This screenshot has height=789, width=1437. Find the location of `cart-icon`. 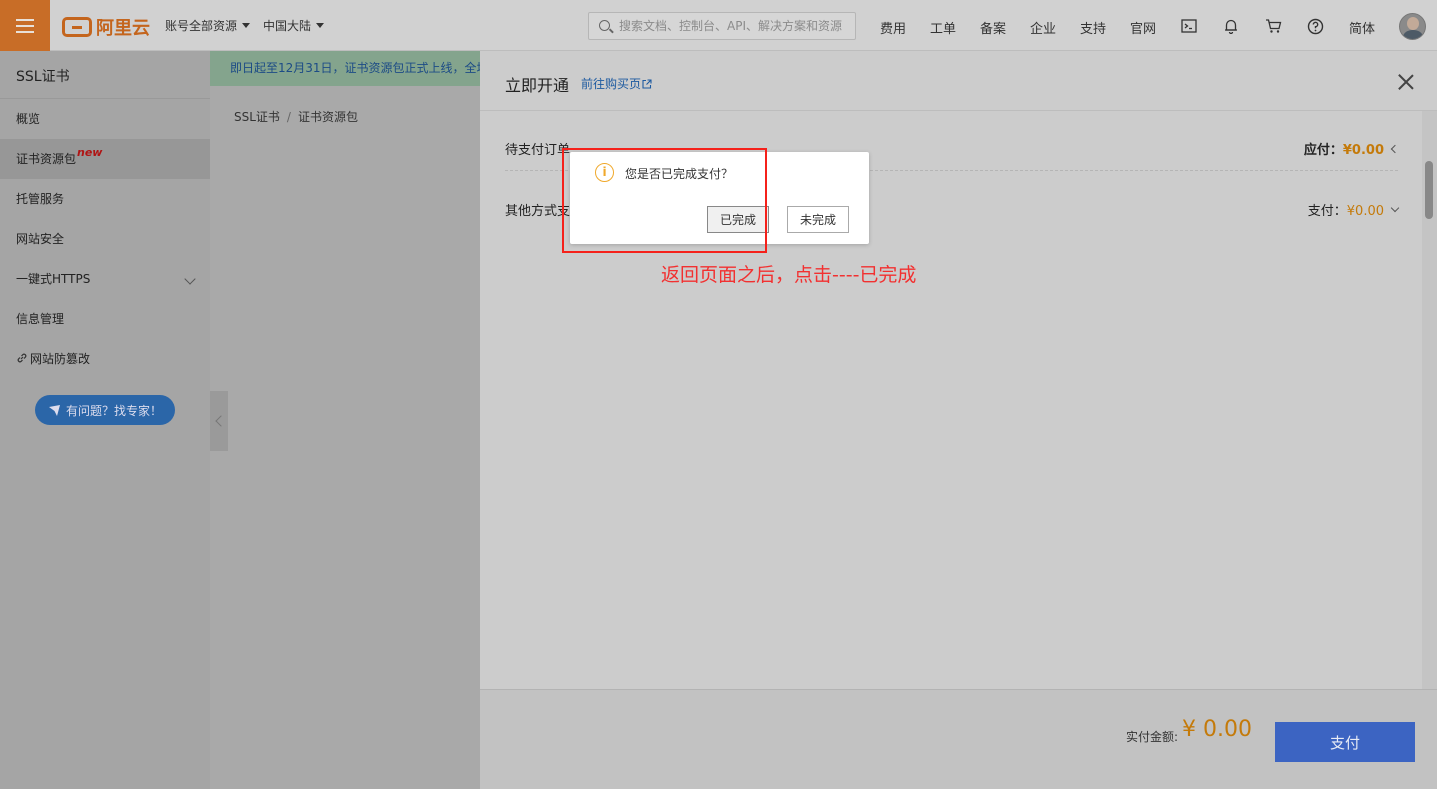

cart-icon is located at coordinates (1273, 26).